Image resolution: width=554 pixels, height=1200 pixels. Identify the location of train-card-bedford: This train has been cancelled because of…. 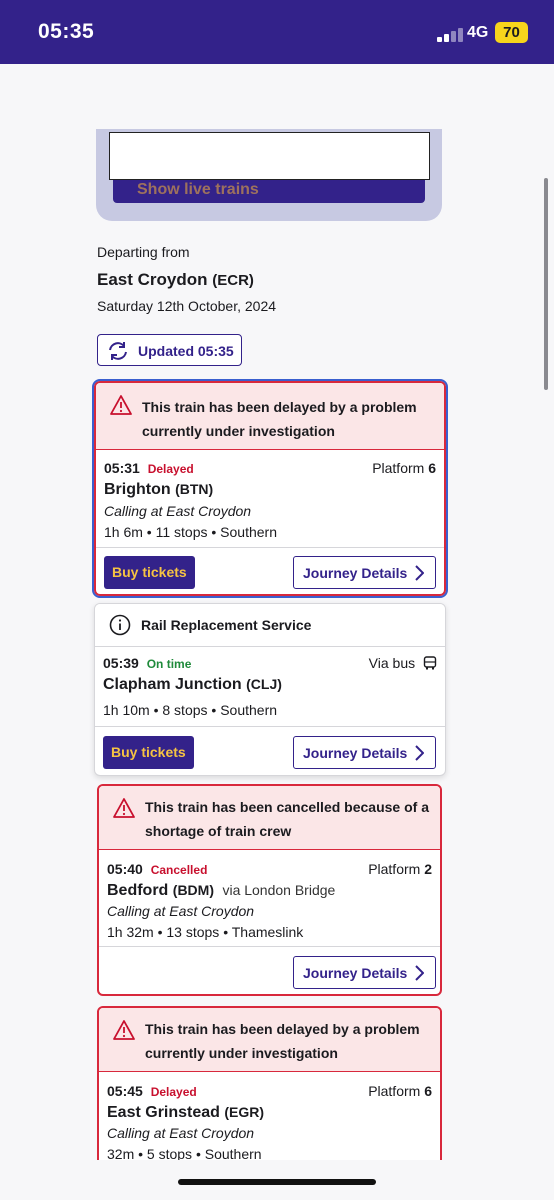
(269, 890).